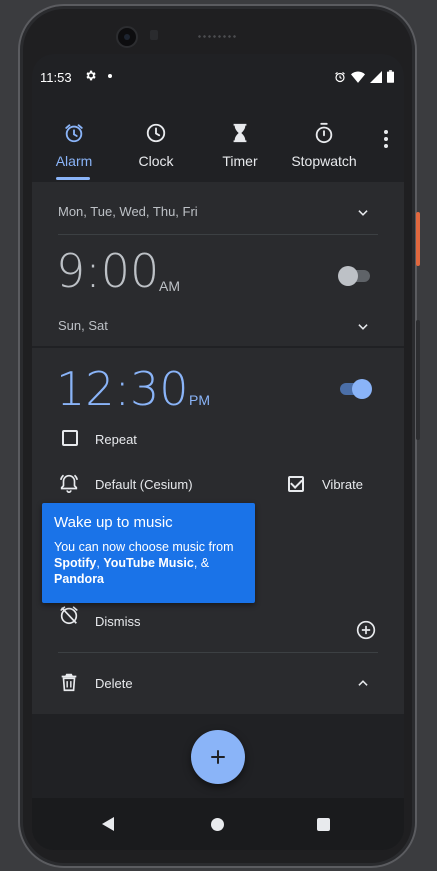  I want to click on navigation-bar, so click(218, 824).